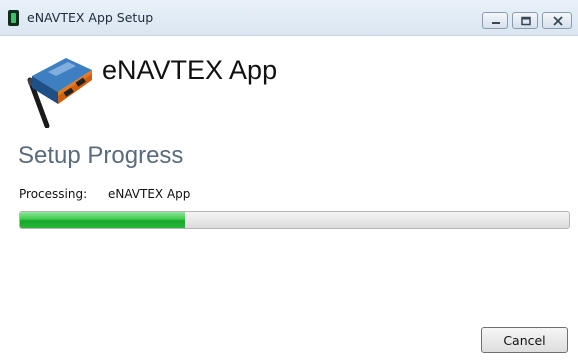 The height and width of the screenshot is (361, 578). I want to click on app-window-icon, so click(13, 18).